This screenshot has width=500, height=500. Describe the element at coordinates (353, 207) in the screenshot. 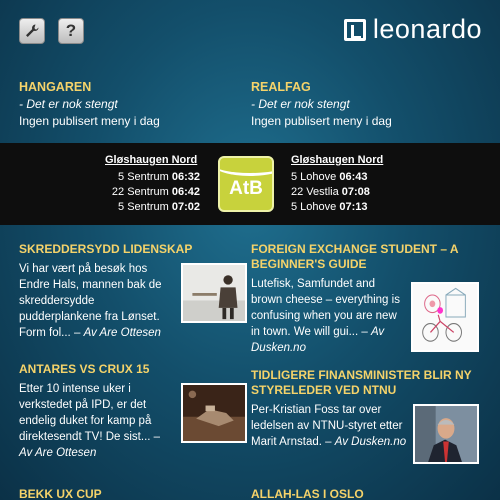

I see `bus-time: 07:13` at that location.